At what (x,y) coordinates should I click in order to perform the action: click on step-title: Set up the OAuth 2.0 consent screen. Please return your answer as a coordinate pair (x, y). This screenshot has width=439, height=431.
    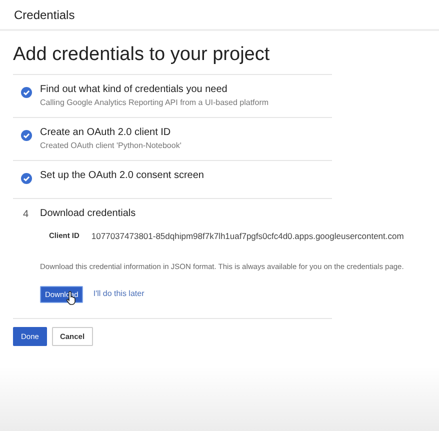
    Looking at the image, I should click on (122, 175).